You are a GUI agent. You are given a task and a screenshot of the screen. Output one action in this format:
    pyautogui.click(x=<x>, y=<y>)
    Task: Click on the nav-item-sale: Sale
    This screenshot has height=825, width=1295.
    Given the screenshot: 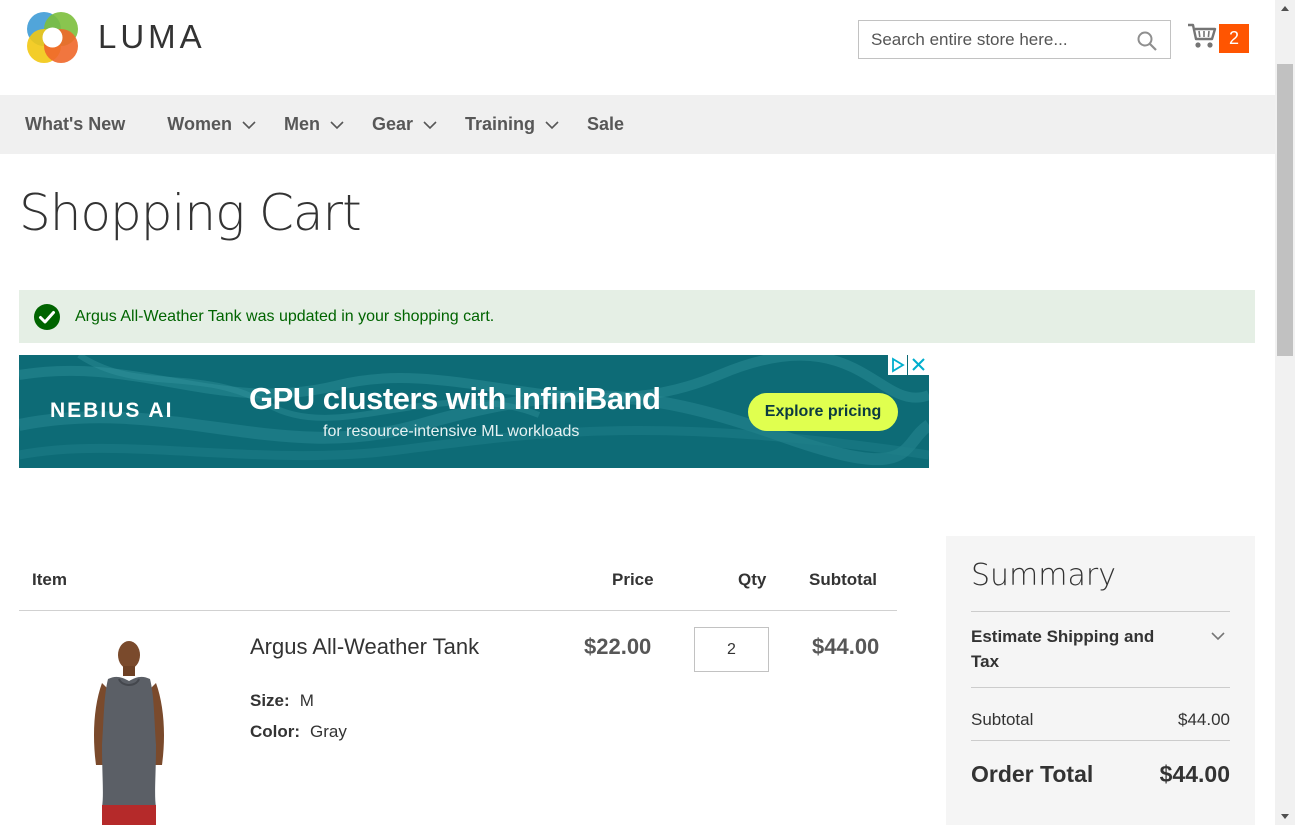 What is the action you would take?
    pyautogui.click(x=605, y=124)
    